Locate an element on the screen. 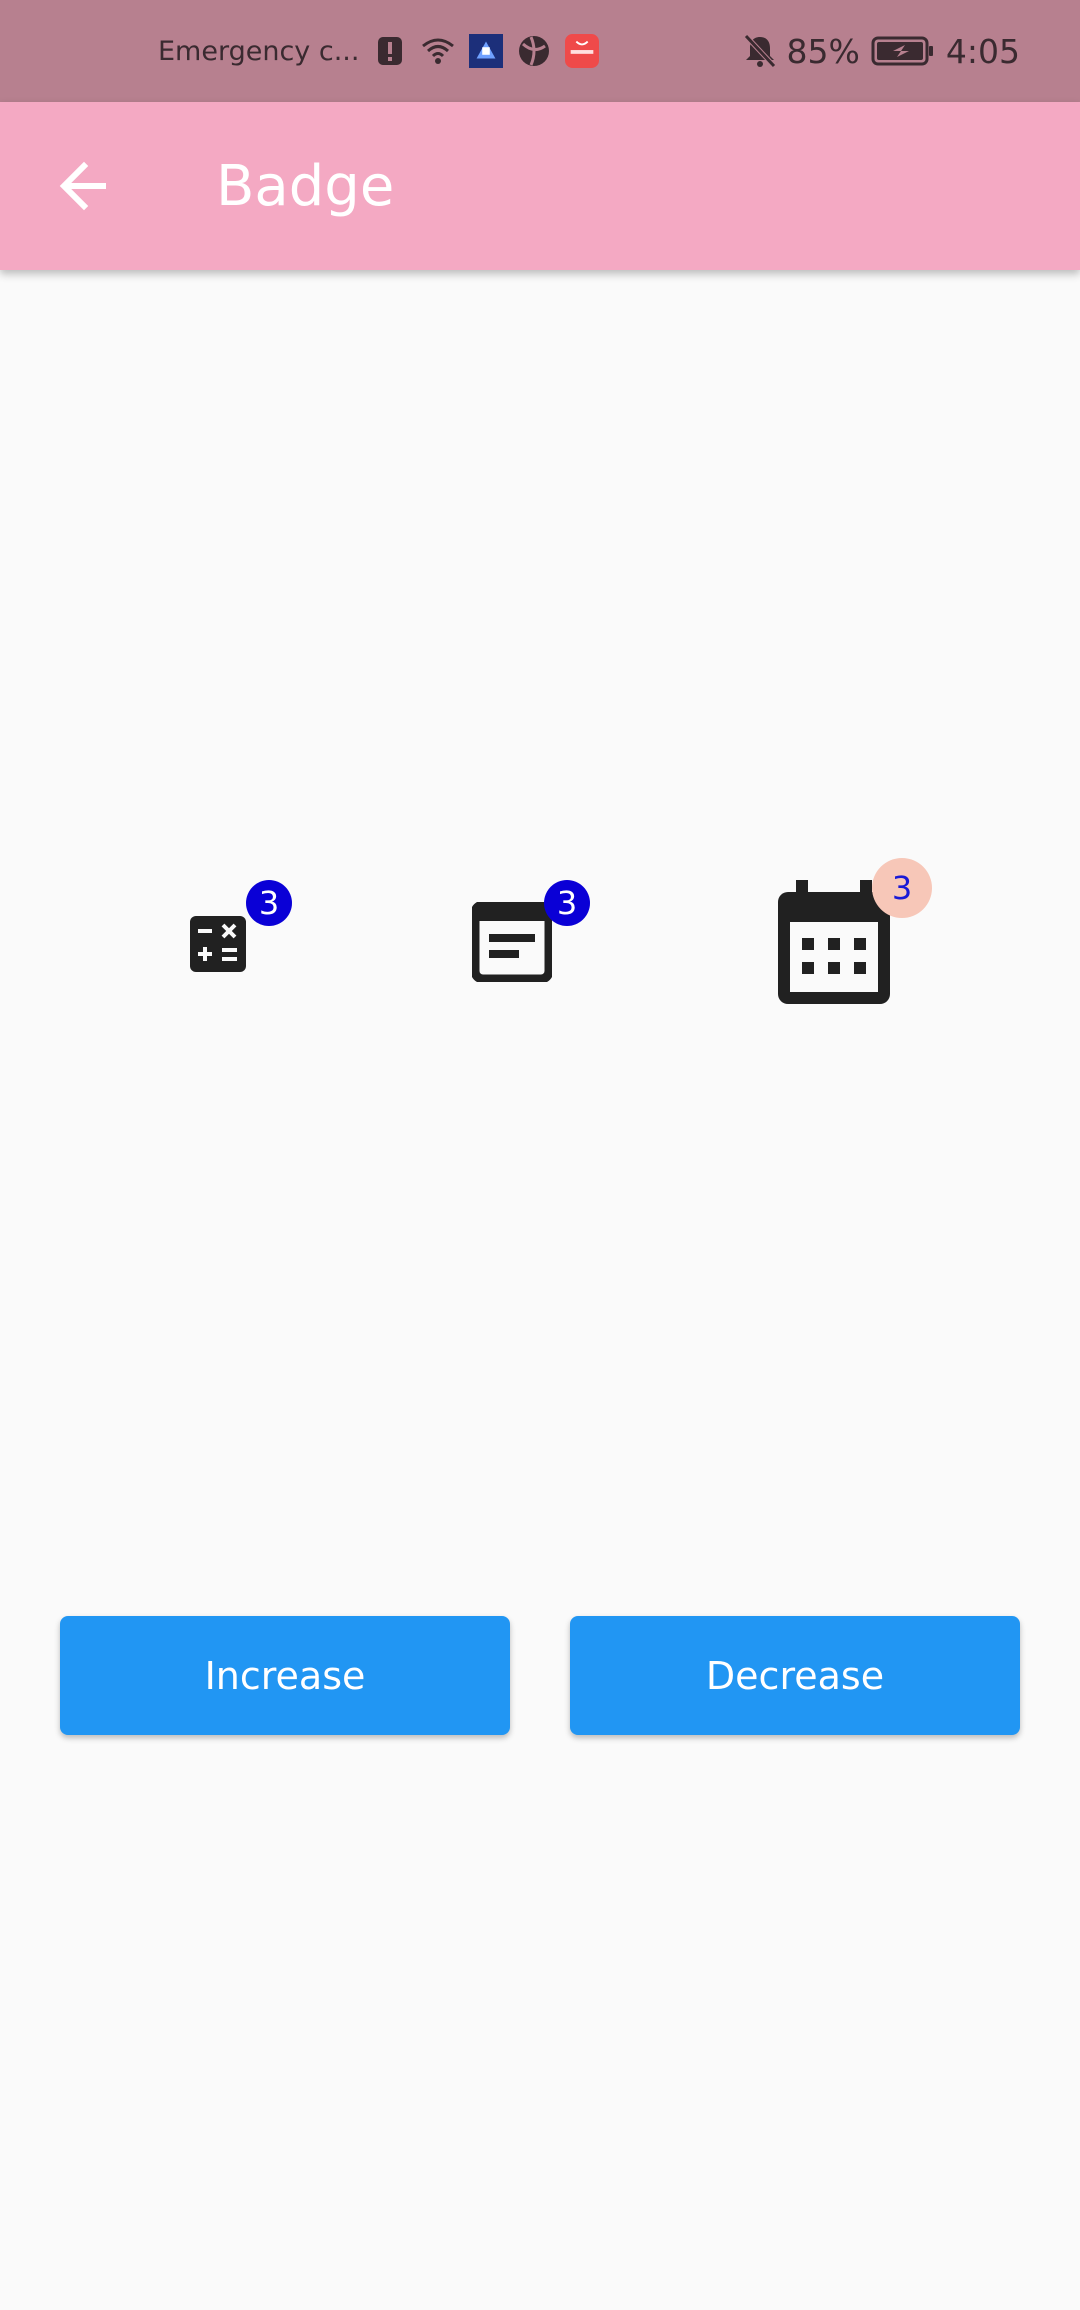  calendar-badge-count: 3 is located at coordinates (902, 888).